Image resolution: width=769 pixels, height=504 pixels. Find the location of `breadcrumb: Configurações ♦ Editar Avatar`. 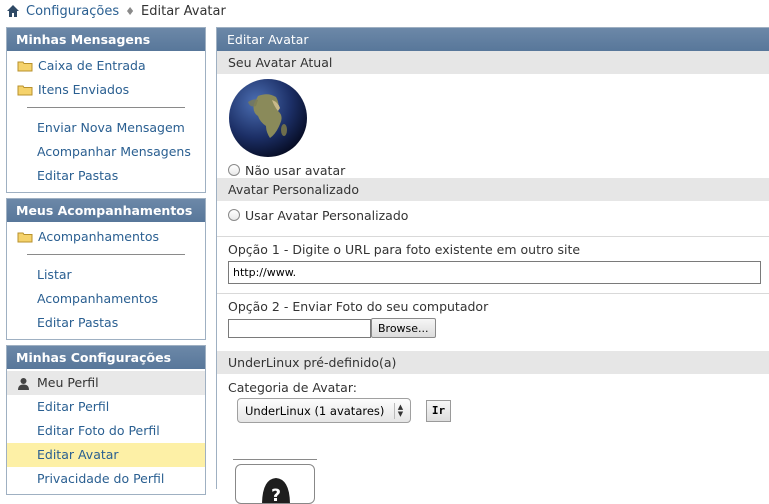

breadcrumb: Configurações ♦ Editar Avatar is located at coordinates (116, 11).